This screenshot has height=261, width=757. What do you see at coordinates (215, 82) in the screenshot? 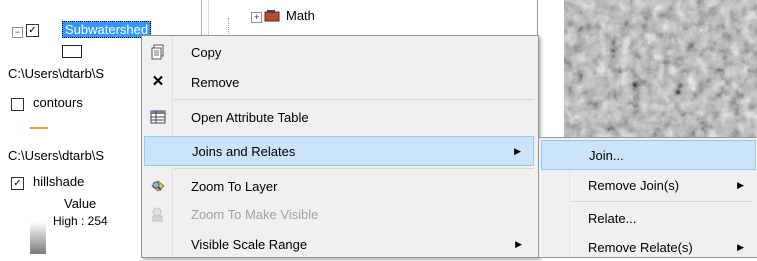
I see `menu-item-label: Remove` at bounding box center [215, 82].